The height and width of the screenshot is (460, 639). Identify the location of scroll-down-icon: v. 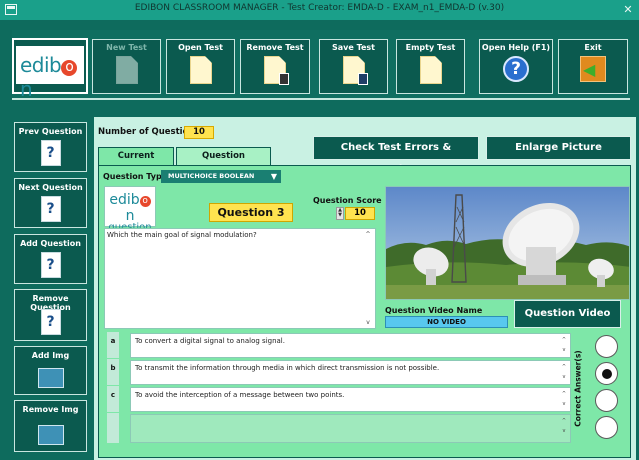
(368, 322).